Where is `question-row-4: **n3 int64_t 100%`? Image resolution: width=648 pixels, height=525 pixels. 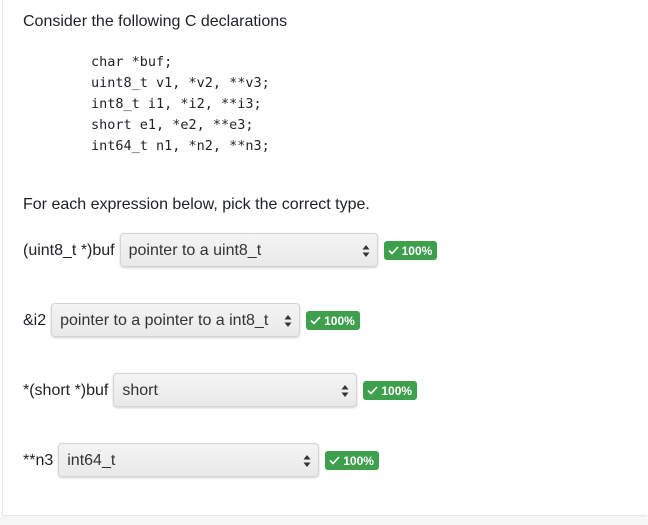 question-row-4: **n3 int64_t 100% is located at coordinates (201, 461).